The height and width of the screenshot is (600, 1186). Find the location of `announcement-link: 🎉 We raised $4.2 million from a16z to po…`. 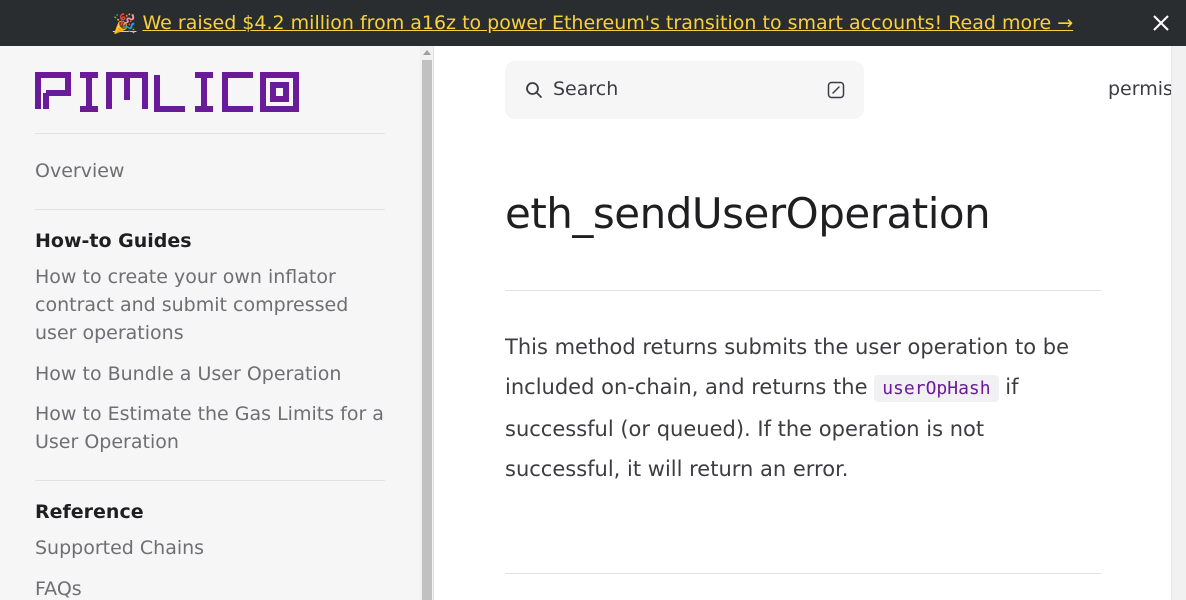

announcement-link: 🎉 We raised $4.2 million from a16z to po… is located at coordinates (593, 23).